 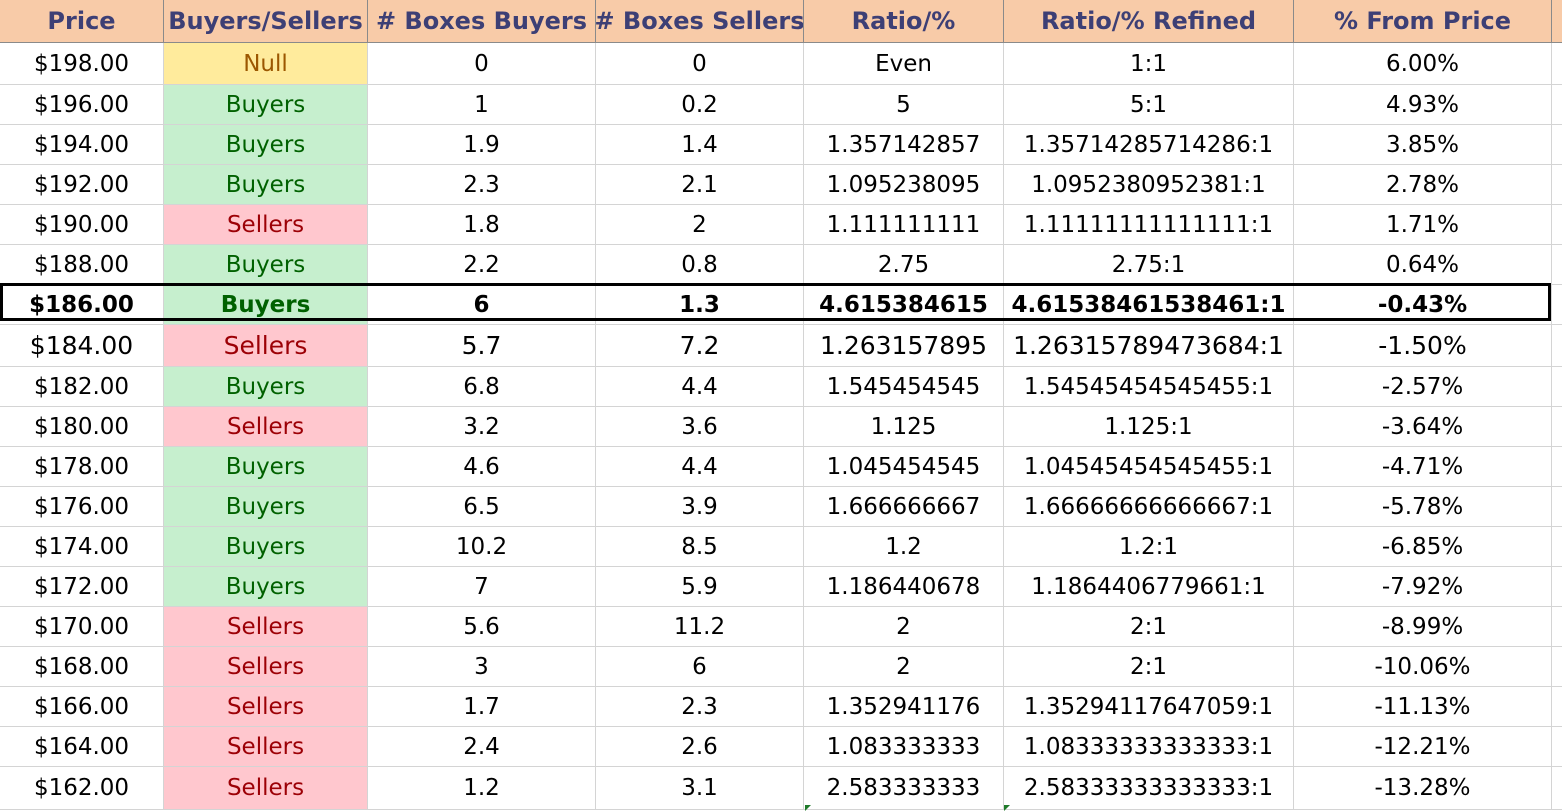 I want to click on cell-ratio: 2.75, so click(x=904, y=265).